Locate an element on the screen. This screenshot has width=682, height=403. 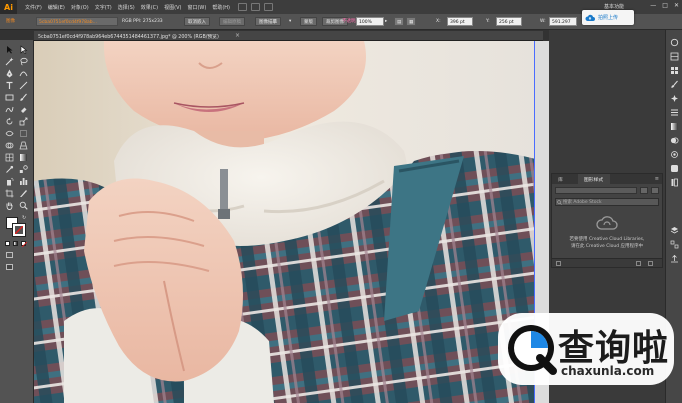
type-tool-icon is located at coordinates (9, 85).